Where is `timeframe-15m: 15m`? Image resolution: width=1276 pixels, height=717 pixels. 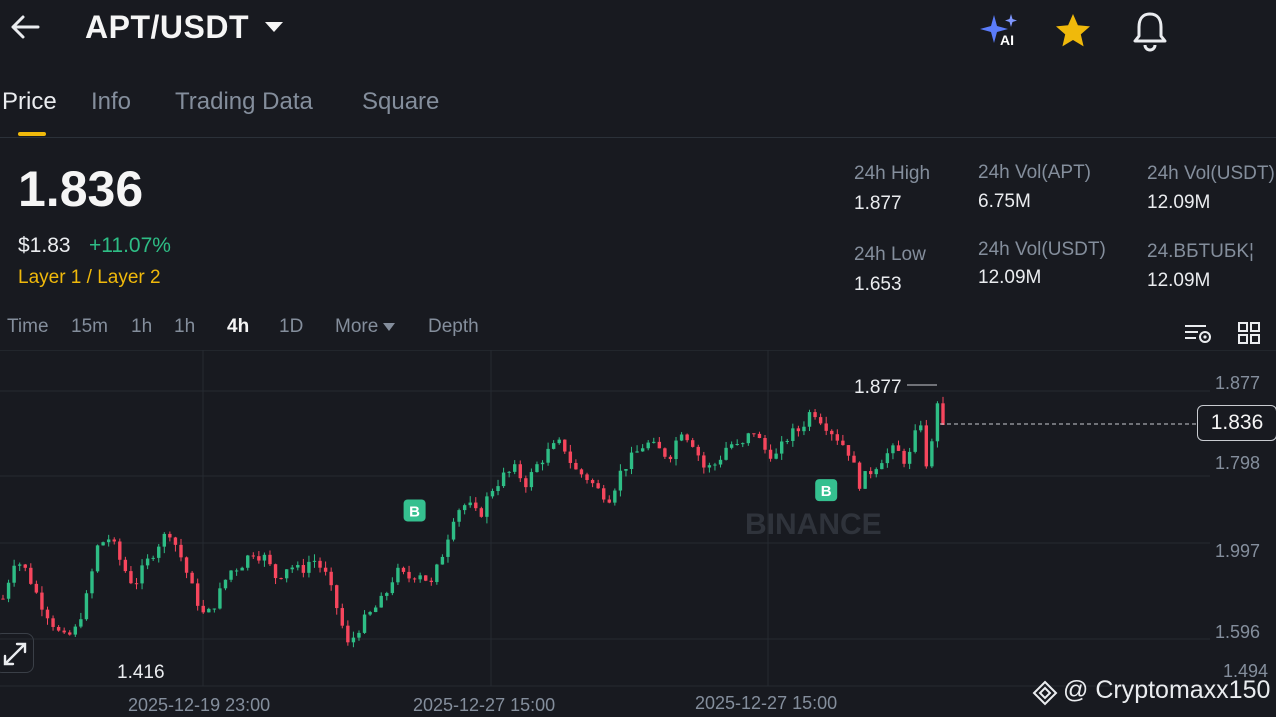
timeframe-15m: 15m is located at coordinates (89, 327).